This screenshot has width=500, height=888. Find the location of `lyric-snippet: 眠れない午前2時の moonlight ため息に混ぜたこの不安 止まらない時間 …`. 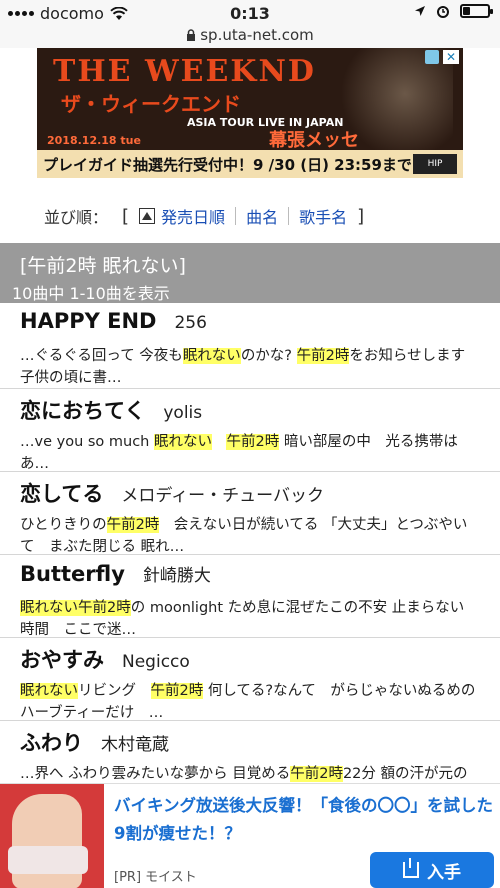

lyric-snippet: 眠れない午前2時の moonlight ため息に混ぜたこの不安 止まらない時間 … is located at coordinates (249, 619).